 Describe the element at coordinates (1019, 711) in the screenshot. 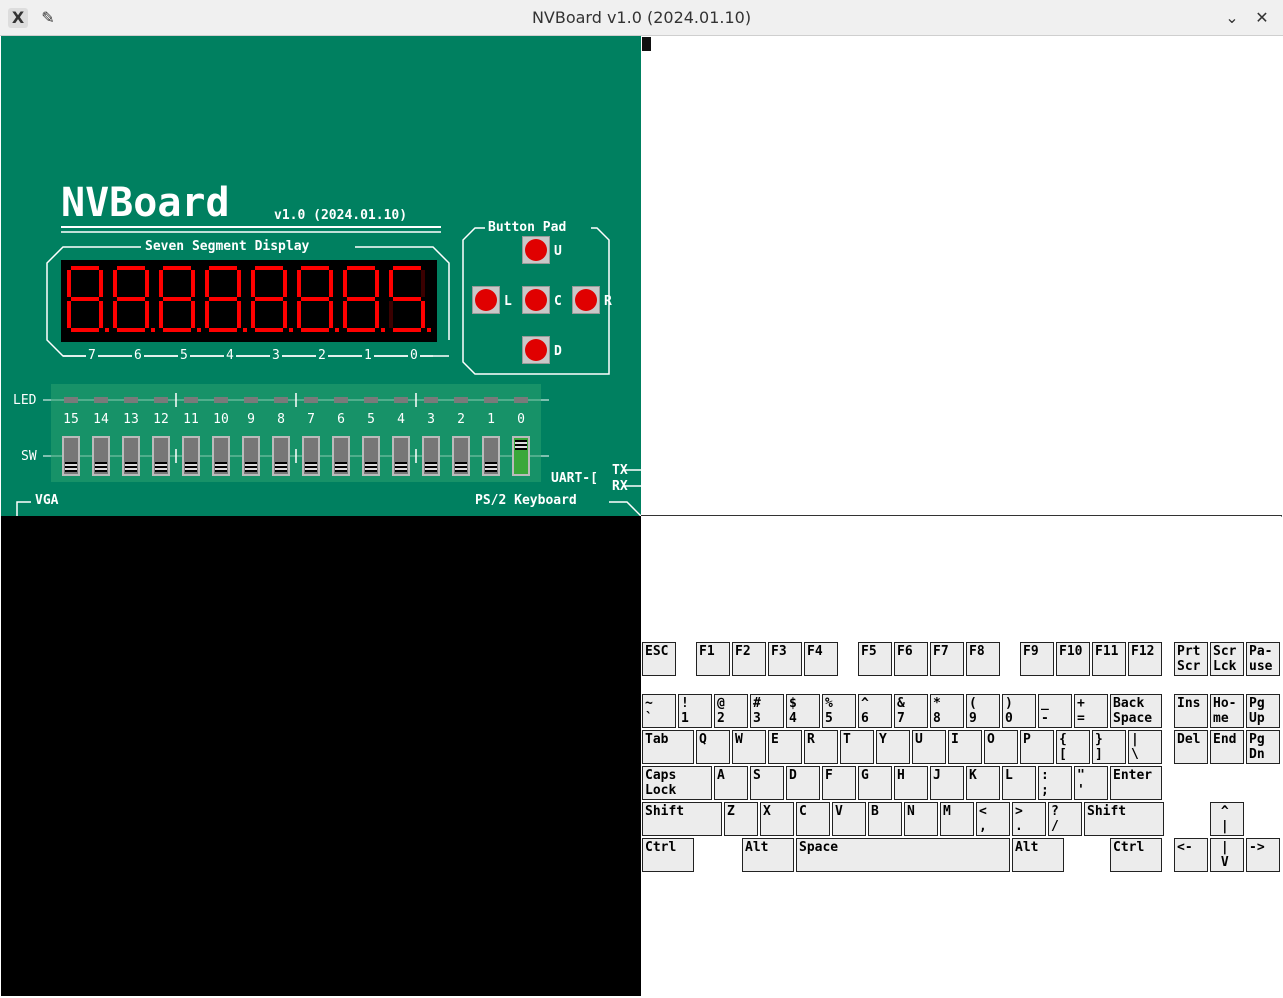

I see `key: ) 0` at that location.